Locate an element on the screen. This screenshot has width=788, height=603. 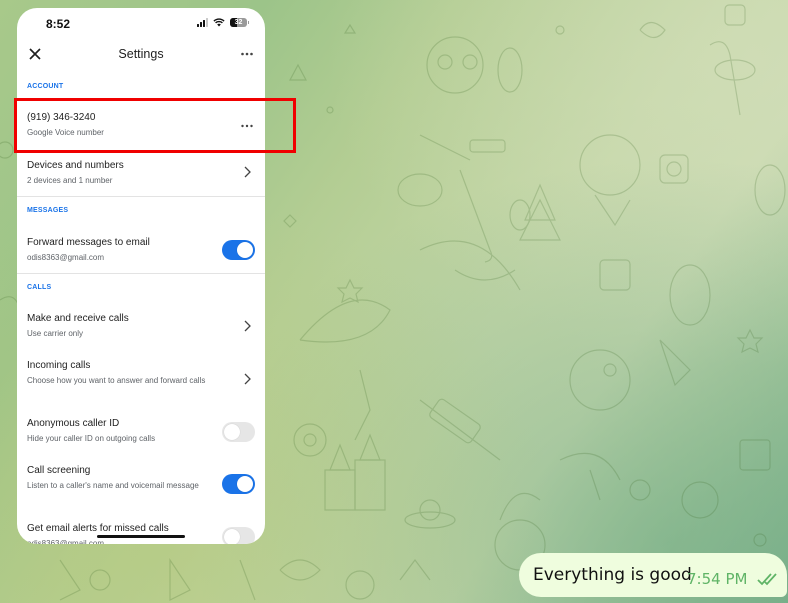
forward-messages-toggle is located at coordinates (238, 250).